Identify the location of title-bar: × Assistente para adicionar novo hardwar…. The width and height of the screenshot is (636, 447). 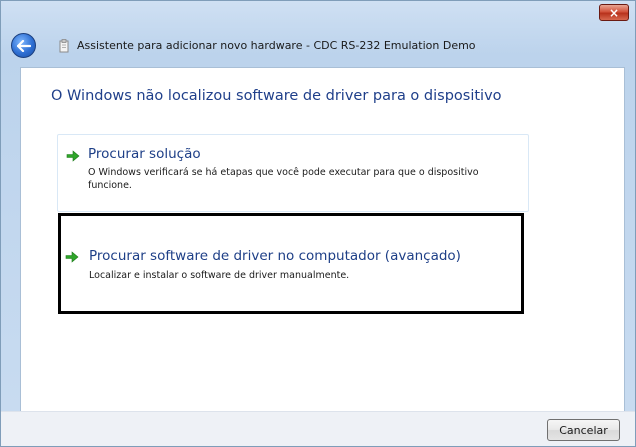
(318, 34).